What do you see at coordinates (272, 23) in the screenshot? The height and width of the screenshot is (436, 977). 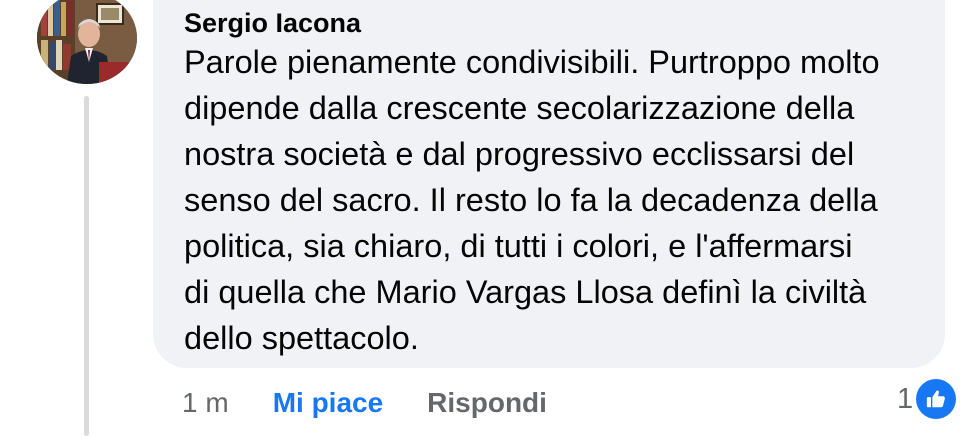 I see `author-name: Sergio Iacona` at bounding box center [272, 23].